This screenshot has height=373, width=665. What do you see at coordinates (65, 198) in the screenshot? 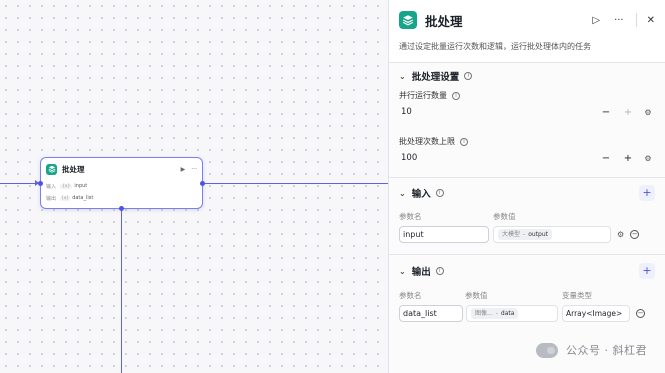
I see `node-output-tag: [x]` at bounding box center [65, 198].